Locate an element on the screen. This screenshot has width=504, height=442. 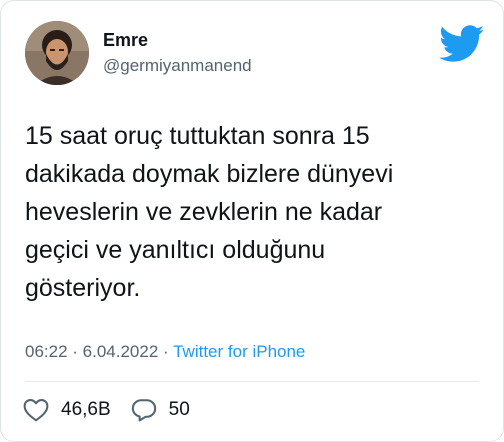
tweet-meta: 06:22 · 6.04.2022 · Twitter for iPhone is located at coordinates (165, 352).